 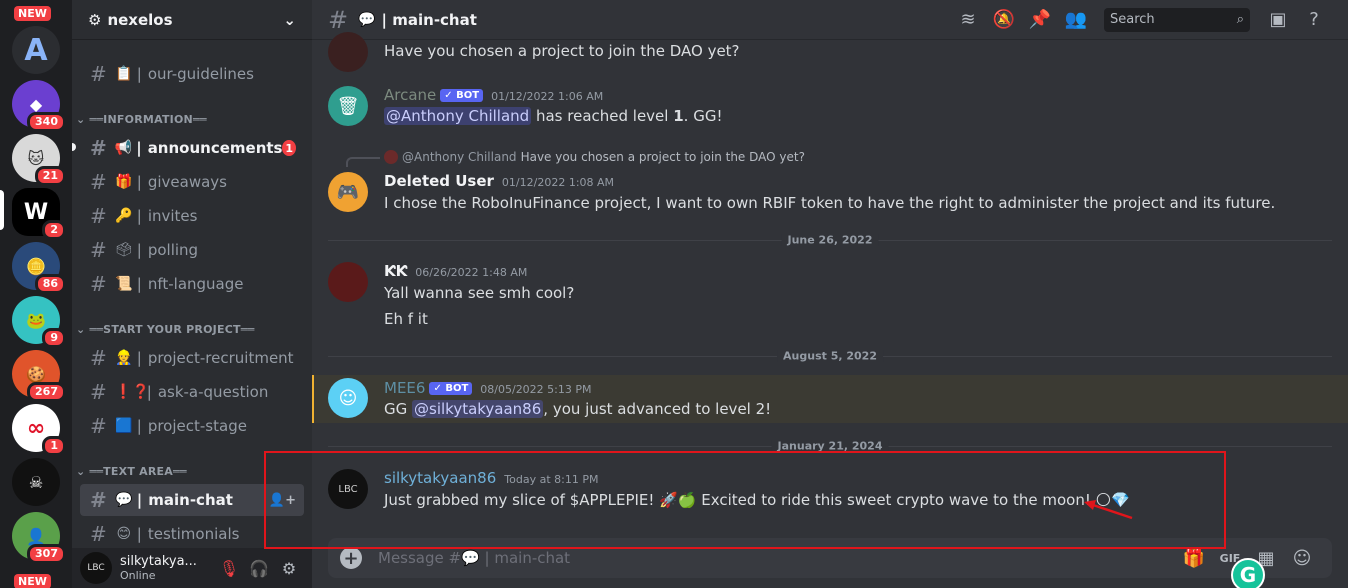 I want to click on mute-mic-icon: 🎙, so click(x=229, y=568).